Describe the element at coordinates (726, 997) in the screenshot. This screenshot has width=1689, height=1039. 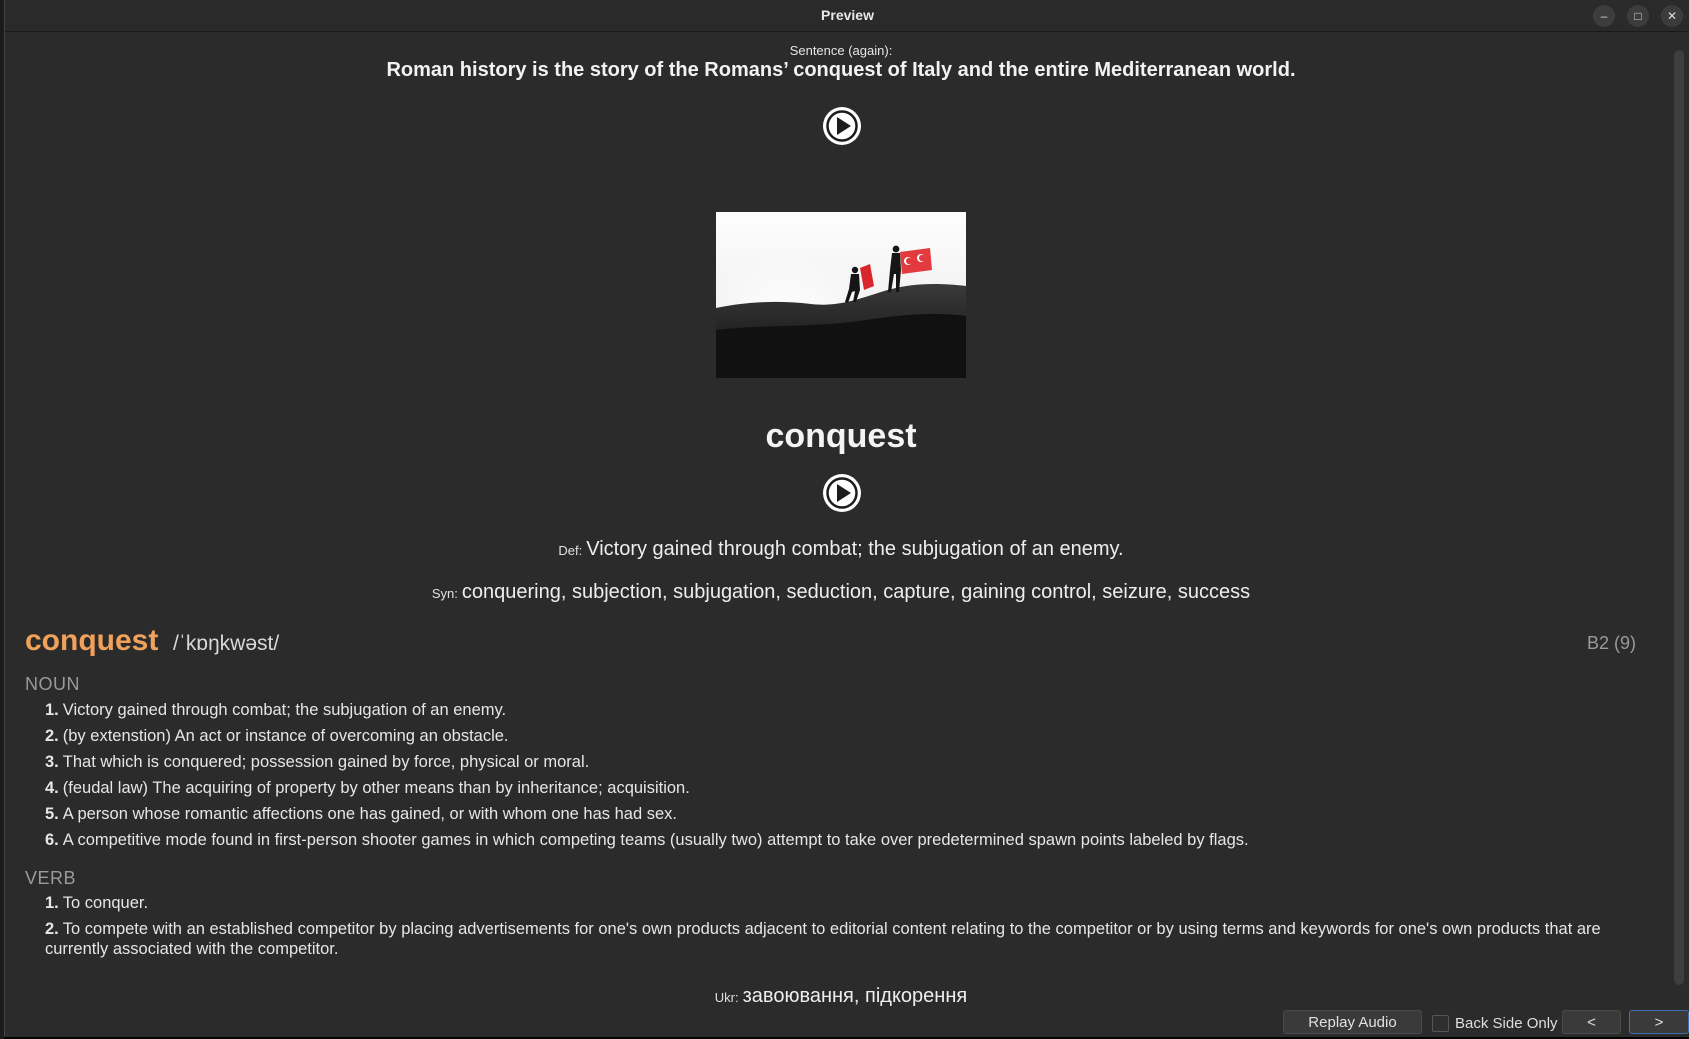
I see `ukrainian-label: Ukr:` at that location.